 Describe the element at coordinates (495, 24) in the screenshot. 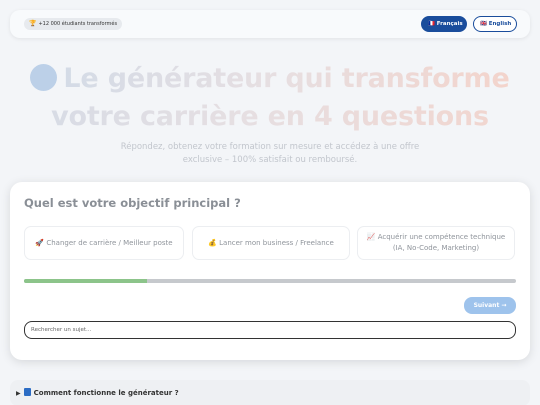

I see `language-english-button: 🇬🇧 English` at that location.